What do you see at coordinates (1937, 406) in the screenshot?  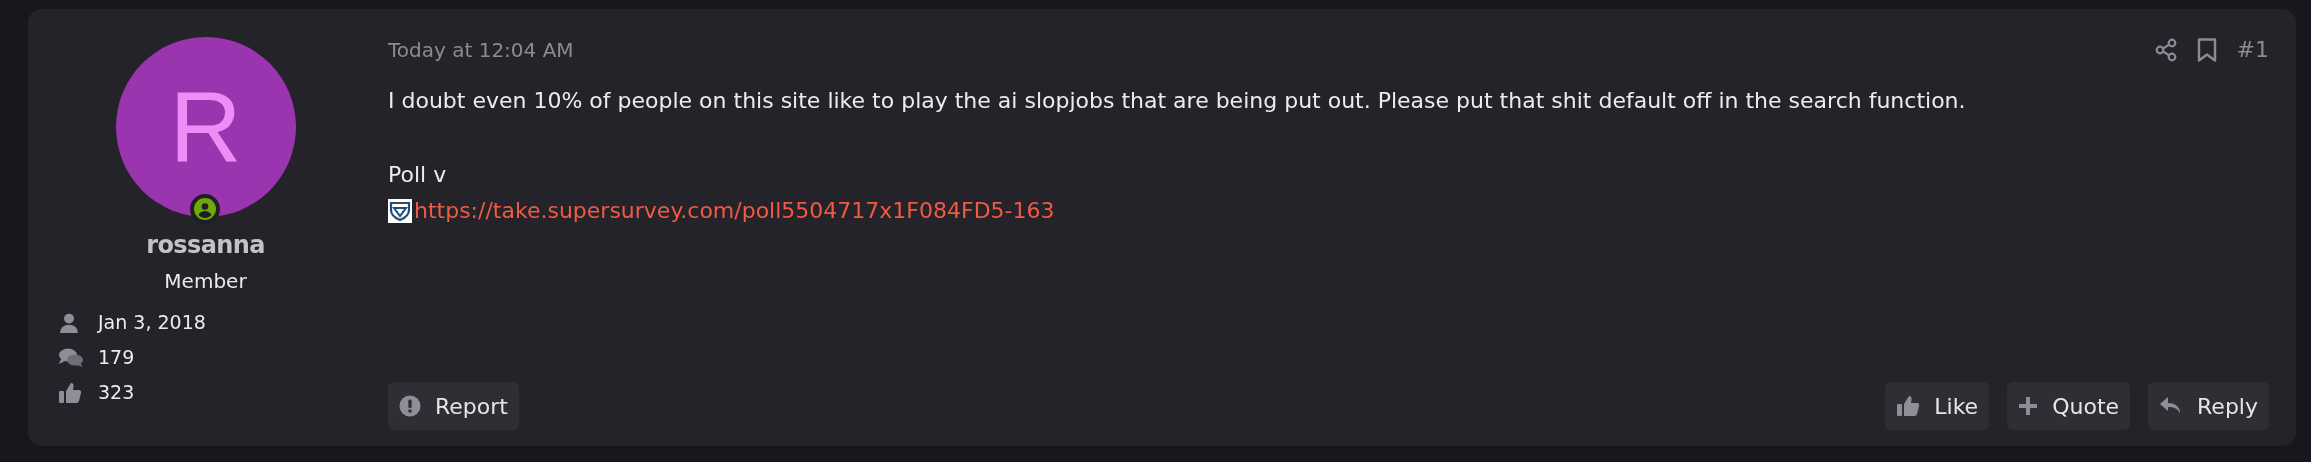 I see `like-button: Like` at bounding box center [1937, 406].